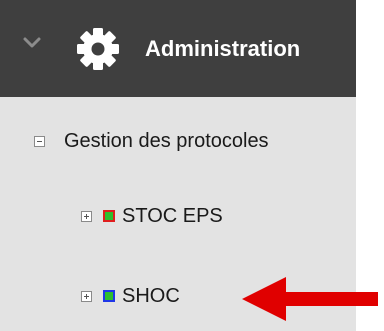  Describe the element at coordinates (151, 296) in the screenshot. I see `tree-node-label: SHOC` at that location.